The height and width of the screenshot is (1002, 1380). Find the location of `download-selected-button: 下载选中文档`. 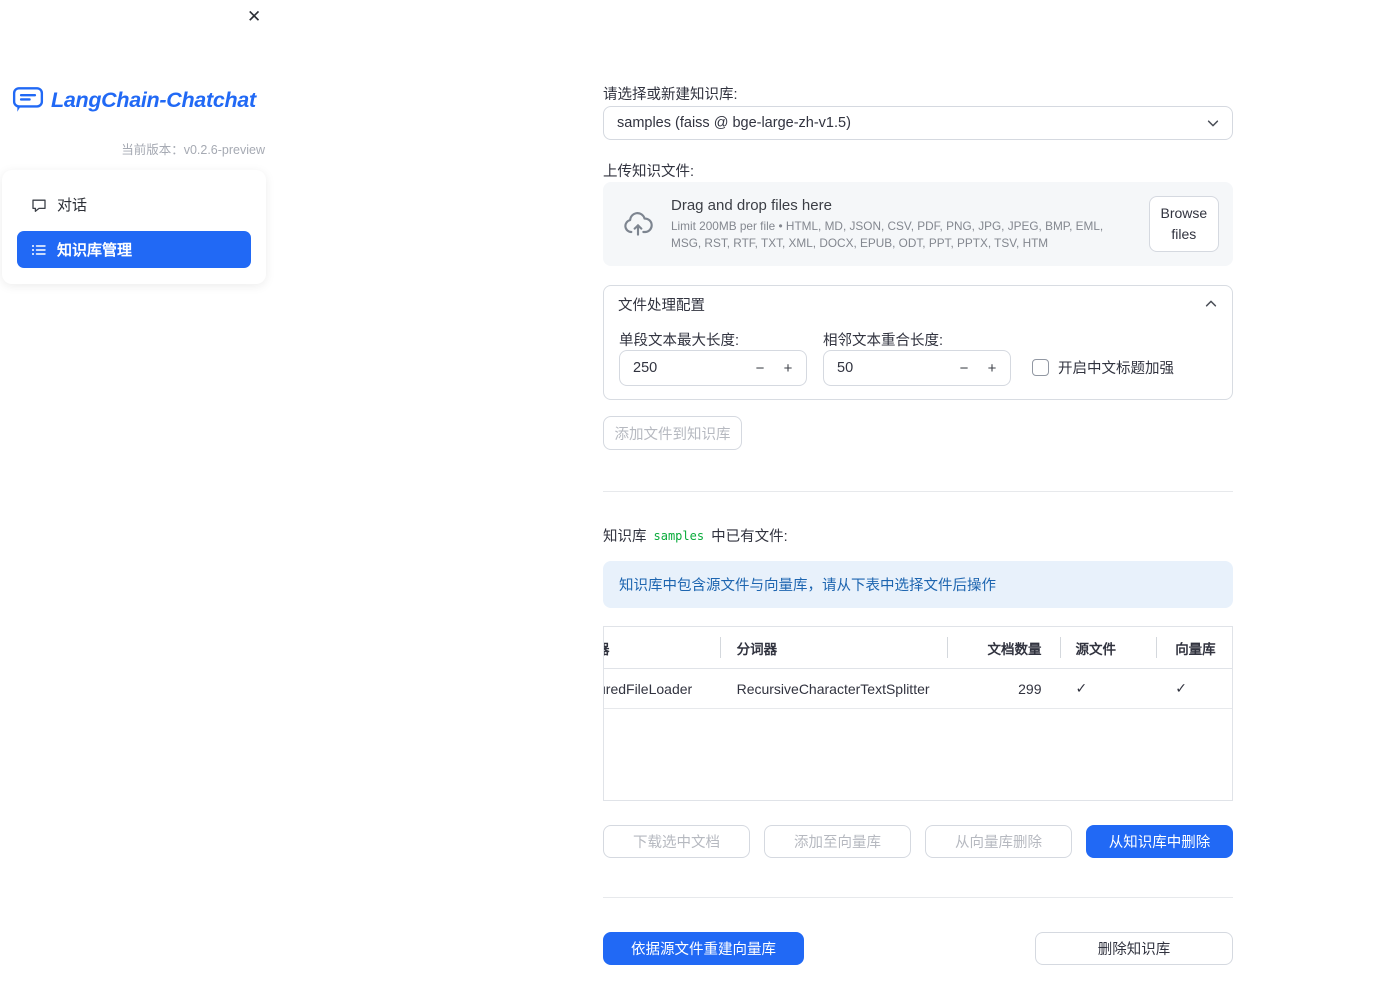

download-selected-button: 下载选中文档 is located at coordinates (676, 841).